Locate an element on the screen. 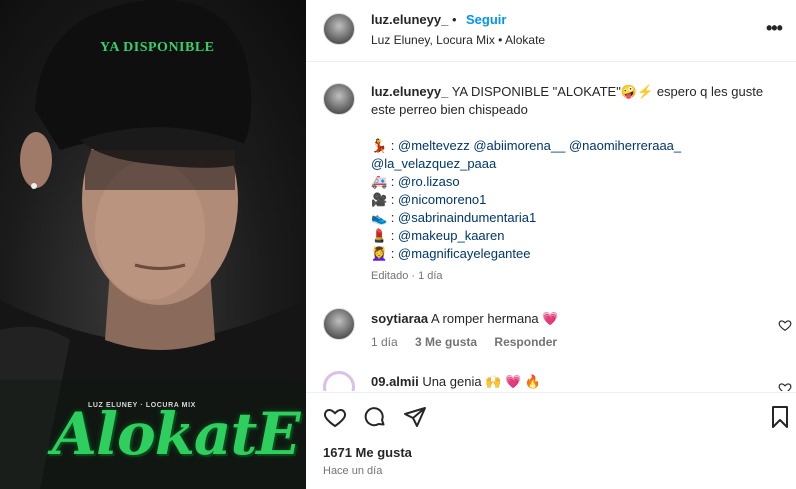 Image resolution: width=796 pixels, height=489 pixels. mention-makeup: @makeup_kaaren is located at coordinates (451, 235).